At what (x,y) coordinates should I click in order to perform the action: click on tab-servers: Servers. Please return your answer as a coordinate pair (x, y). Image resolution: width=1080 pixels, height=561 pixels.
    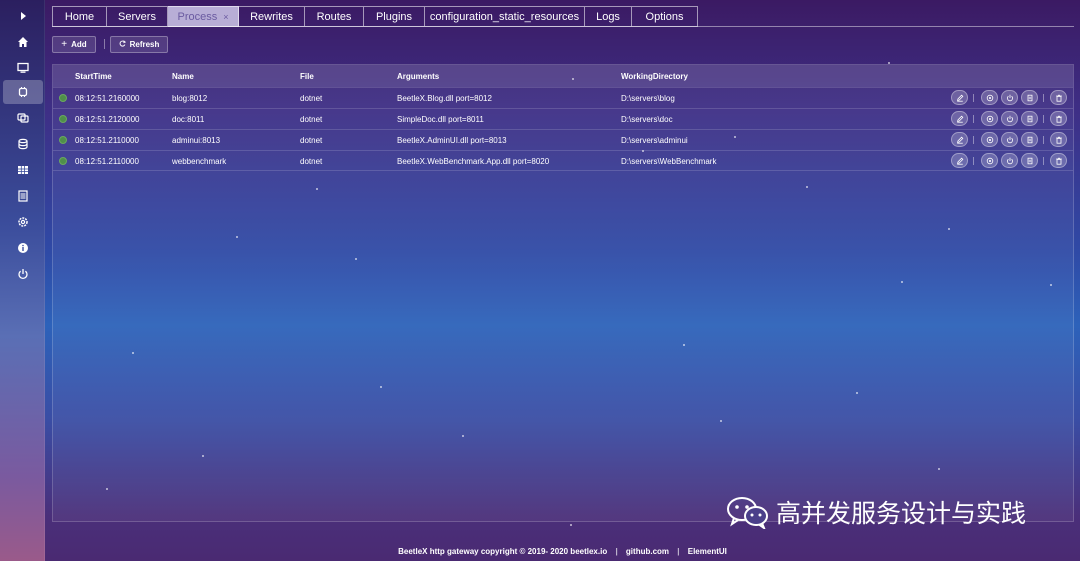
    Looking at the image, I should click on (137, 16).